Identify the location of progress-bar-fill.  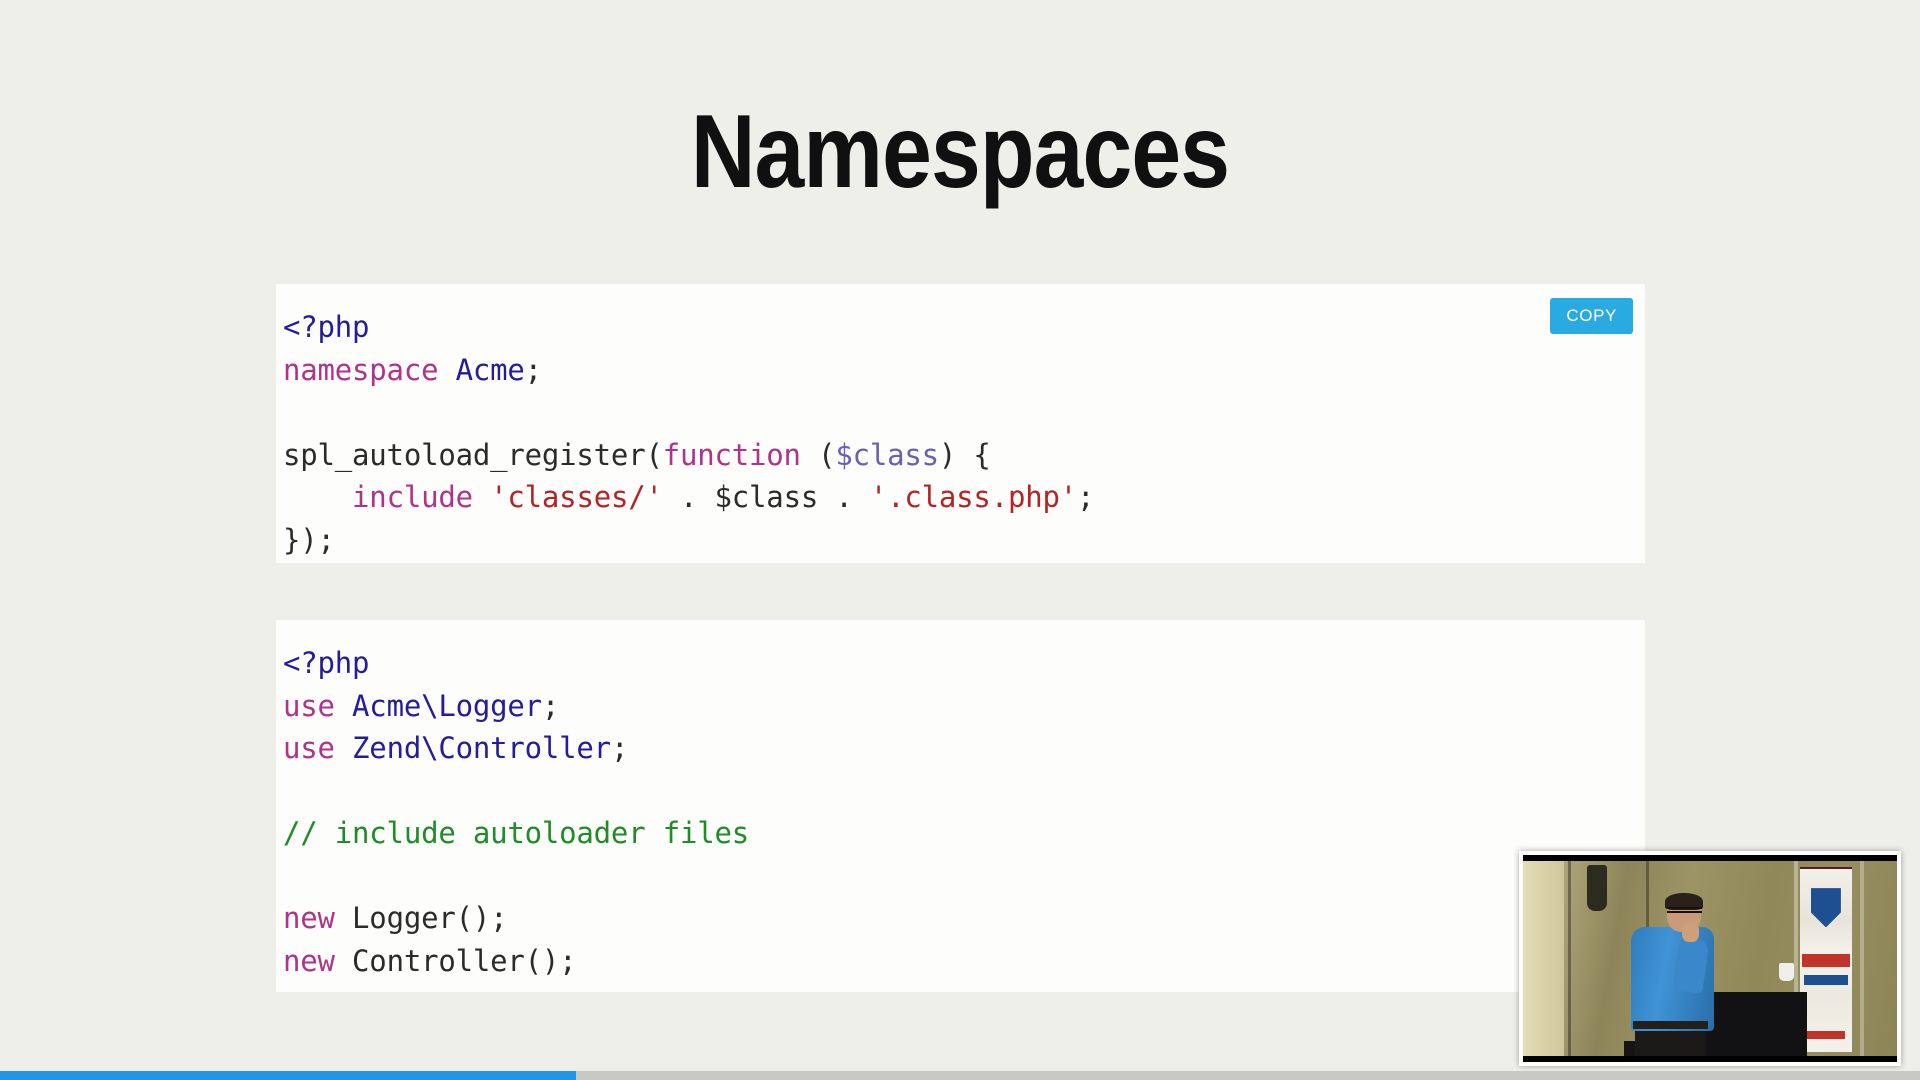
(288, 1075).